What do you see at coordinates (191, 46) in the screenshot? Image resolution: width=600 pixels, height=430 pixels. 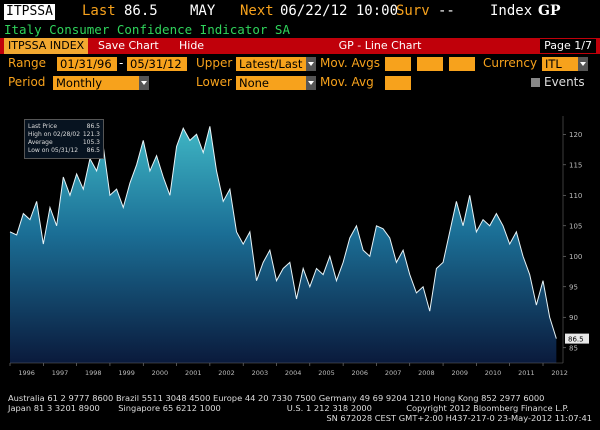 I see `hide-button: Hide` at bounding box center [191, 46].